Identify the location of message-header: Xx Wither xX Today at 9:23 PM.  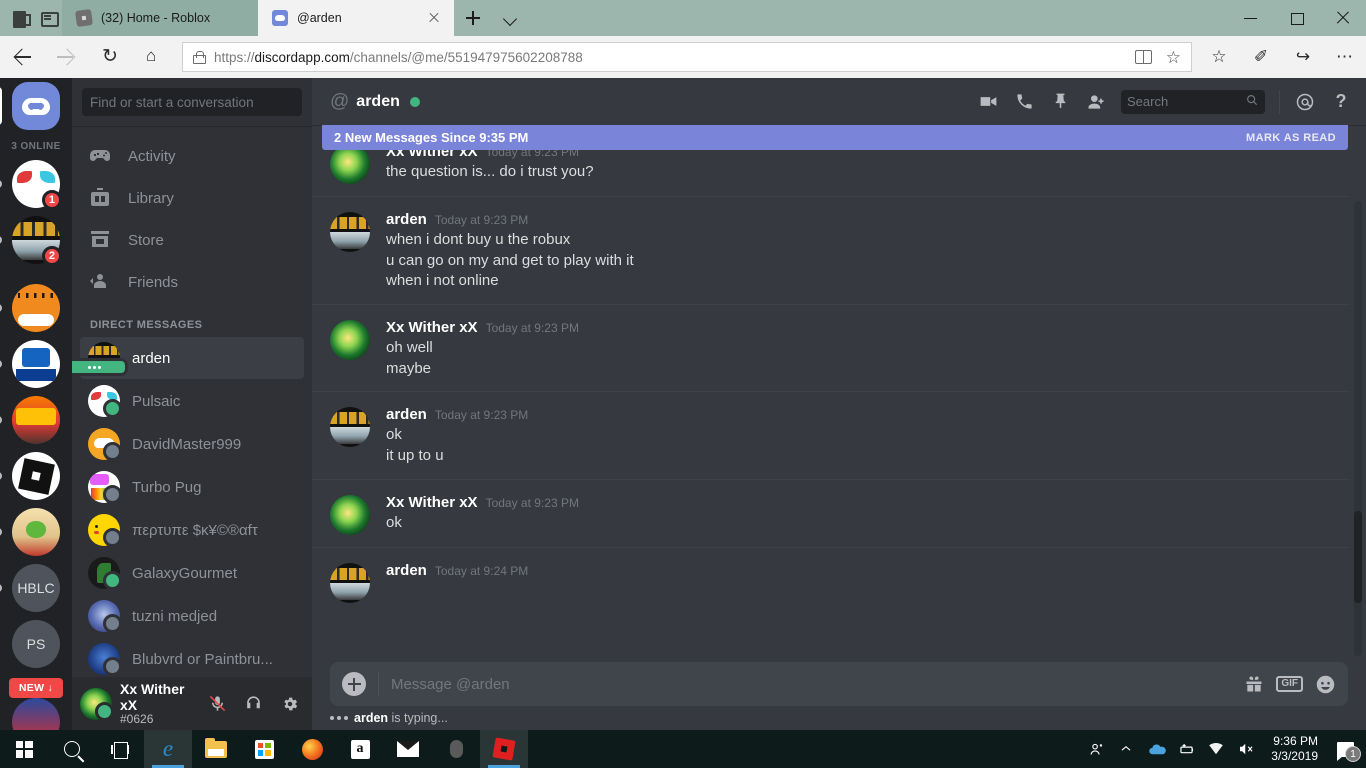
(859, 502).